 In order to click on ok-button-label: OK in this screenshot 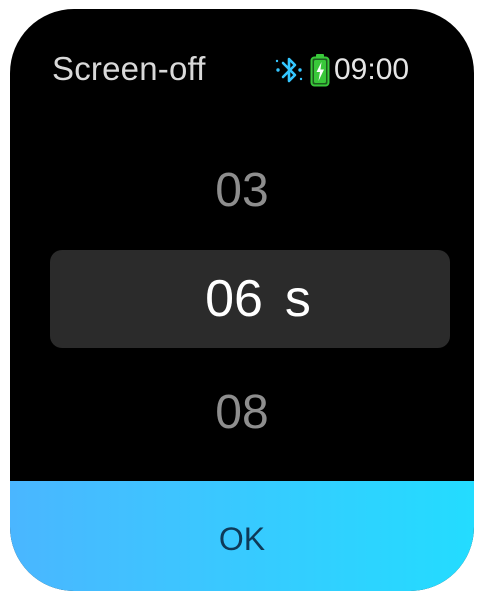, I will do `click(242, 538)`.